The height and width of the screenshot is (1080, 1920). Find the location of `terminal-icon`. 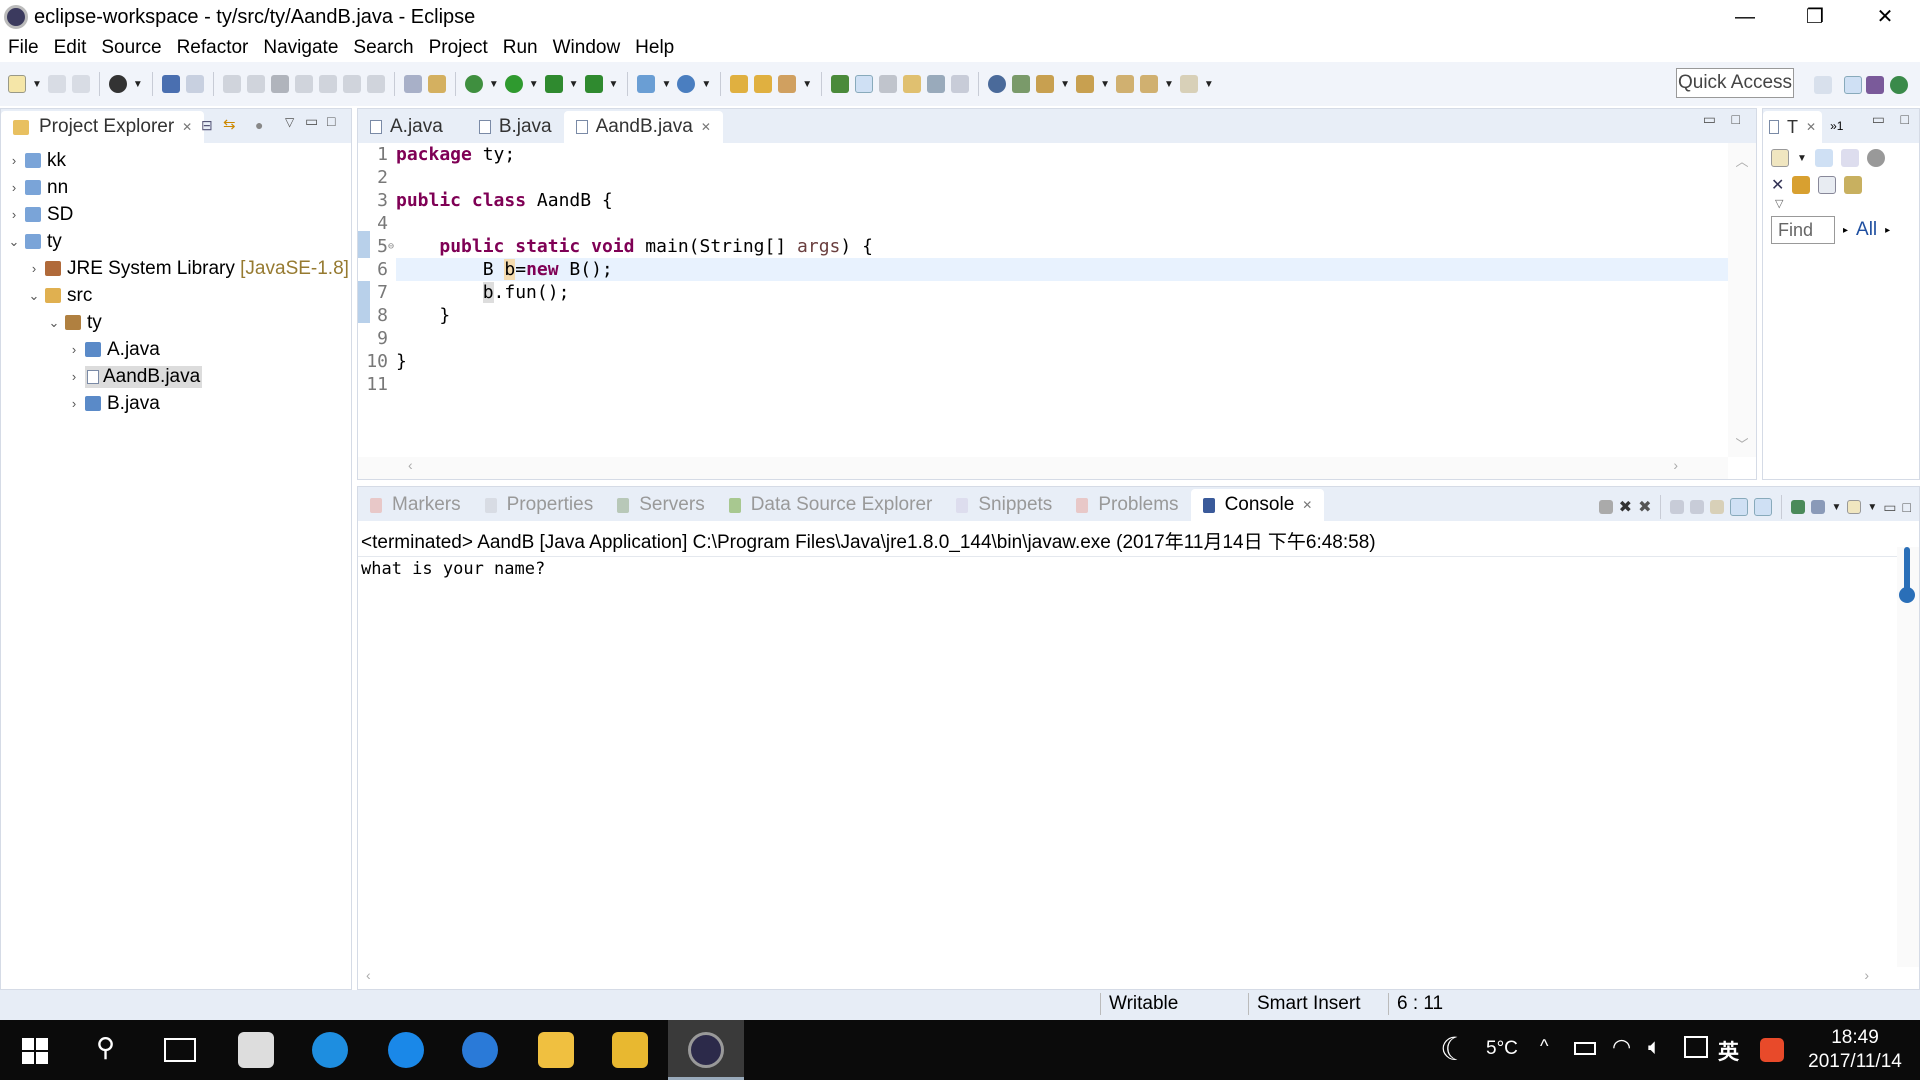

terminal-icon is located at coordinates (170, 84).